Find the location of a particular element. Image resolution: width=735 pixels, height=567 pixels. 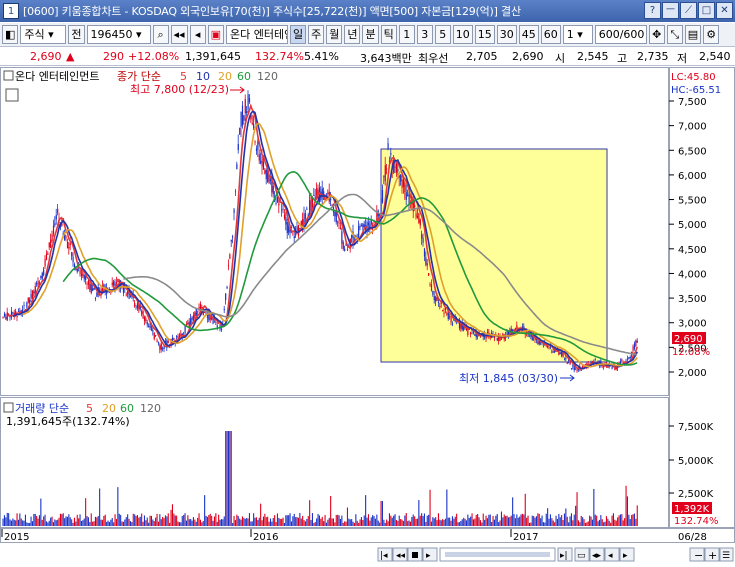

minute-30: 30 is located at coordinates (506, 34).